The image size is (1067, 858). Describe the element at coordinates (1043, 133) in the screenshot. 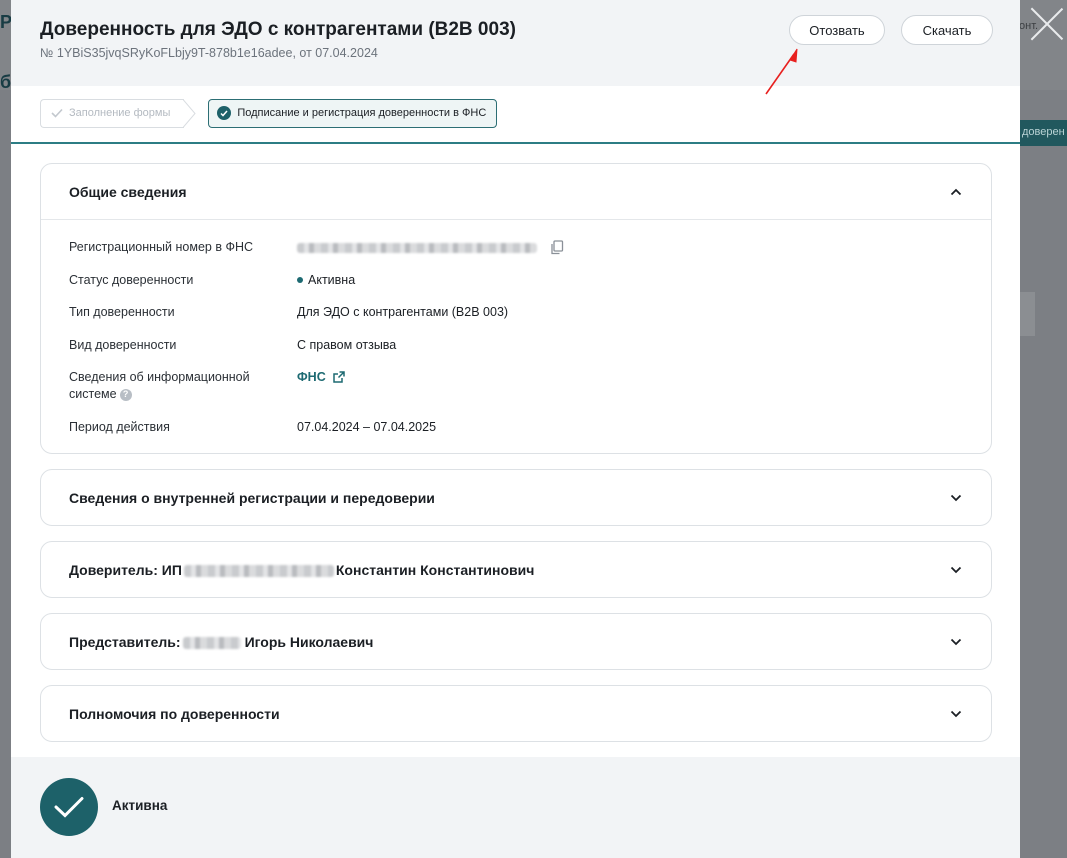

I see `background-create-button: доверен` at that location.